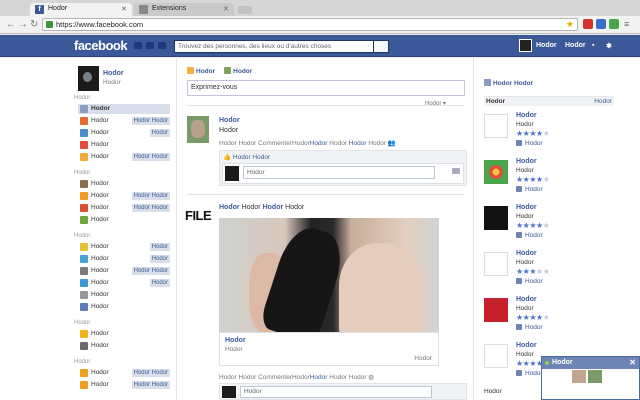  What do you see at coordinates (496, 218) in the screenshot?
I see `tmovie-logo` at bounding box center [496, 218].